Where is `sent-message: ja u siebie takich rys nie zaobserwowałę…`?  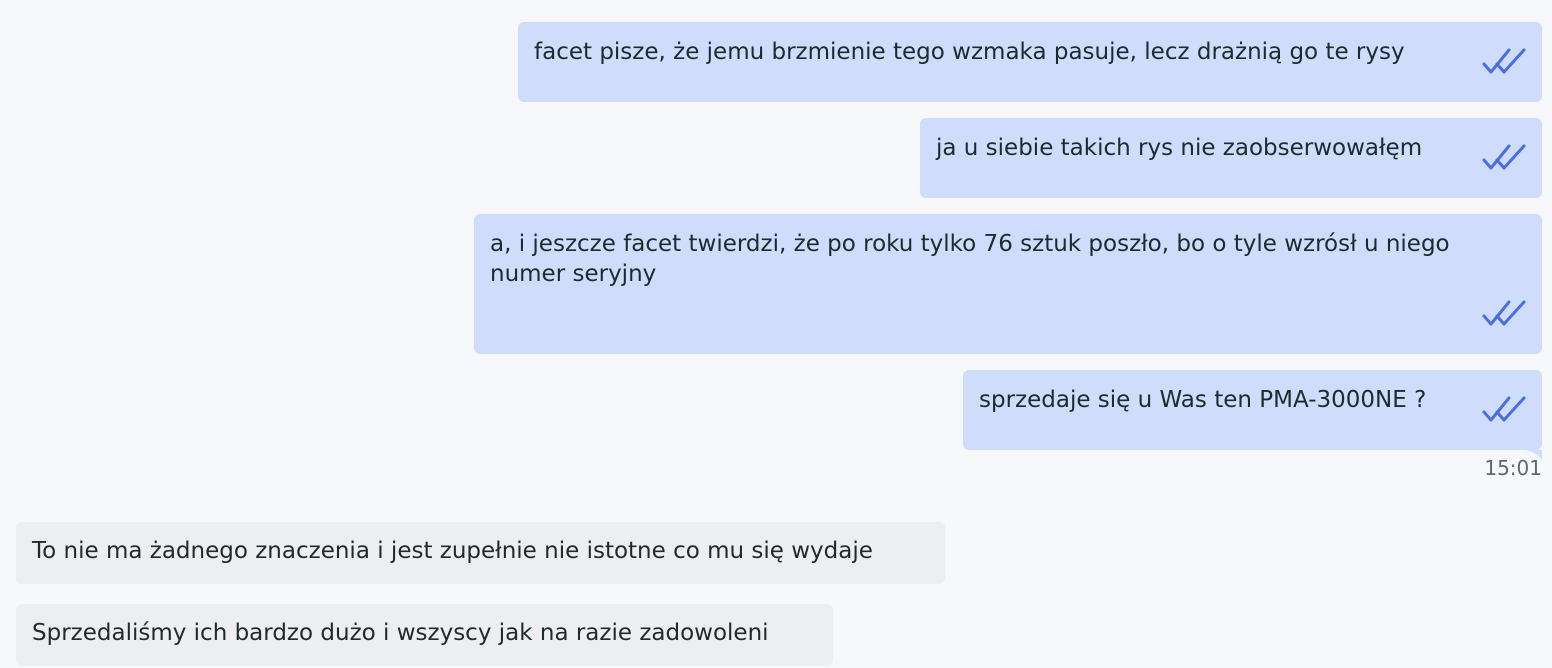 sent-message: ja u siebie takich rys nie zaobserwowałę… is located at coordinates (1231, 158).